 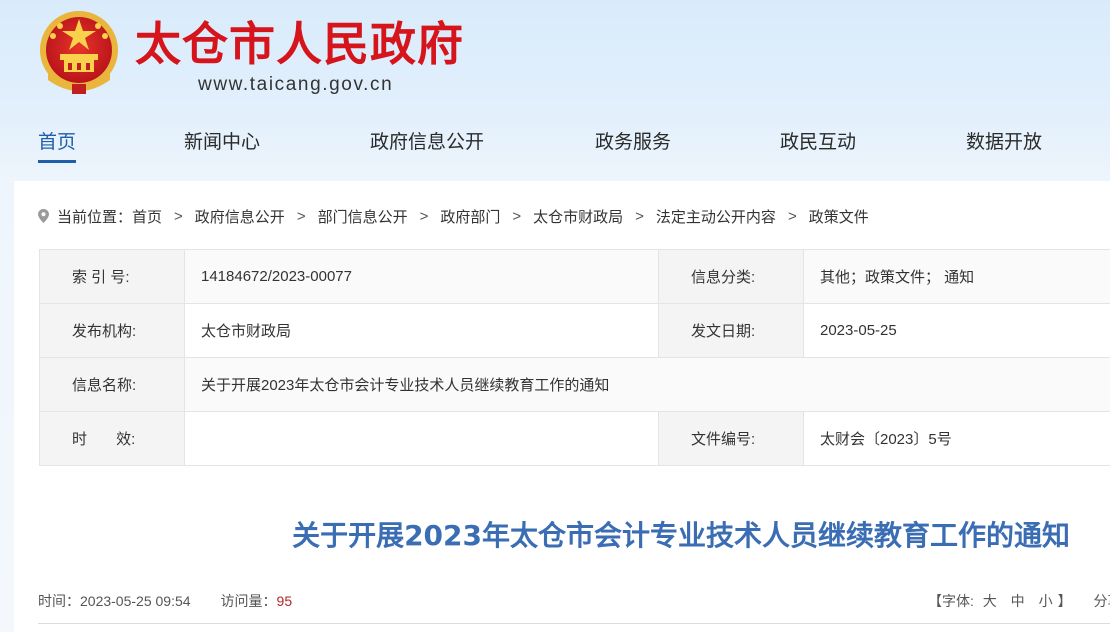 I want to click on breadcrumb-dept-info: 部门信息公开, so click(x=363, y=216).